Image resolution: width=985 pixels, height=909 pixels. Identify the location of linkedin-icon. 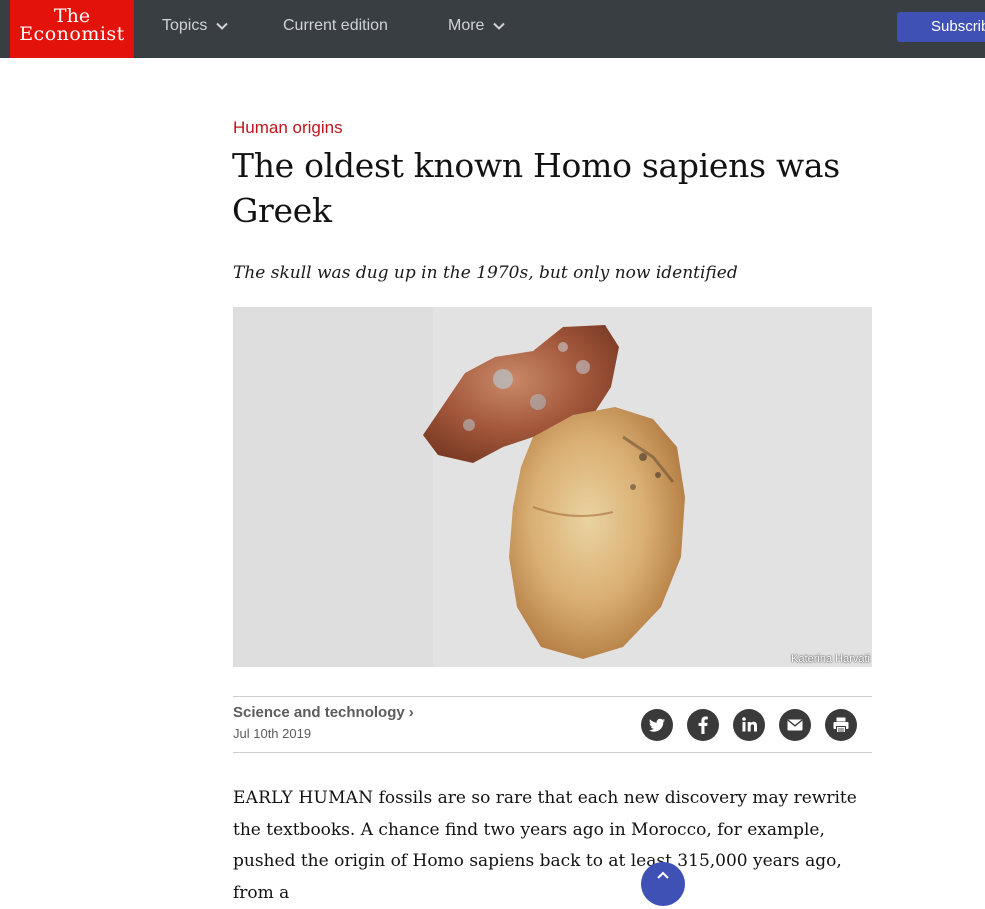
(749, 724).